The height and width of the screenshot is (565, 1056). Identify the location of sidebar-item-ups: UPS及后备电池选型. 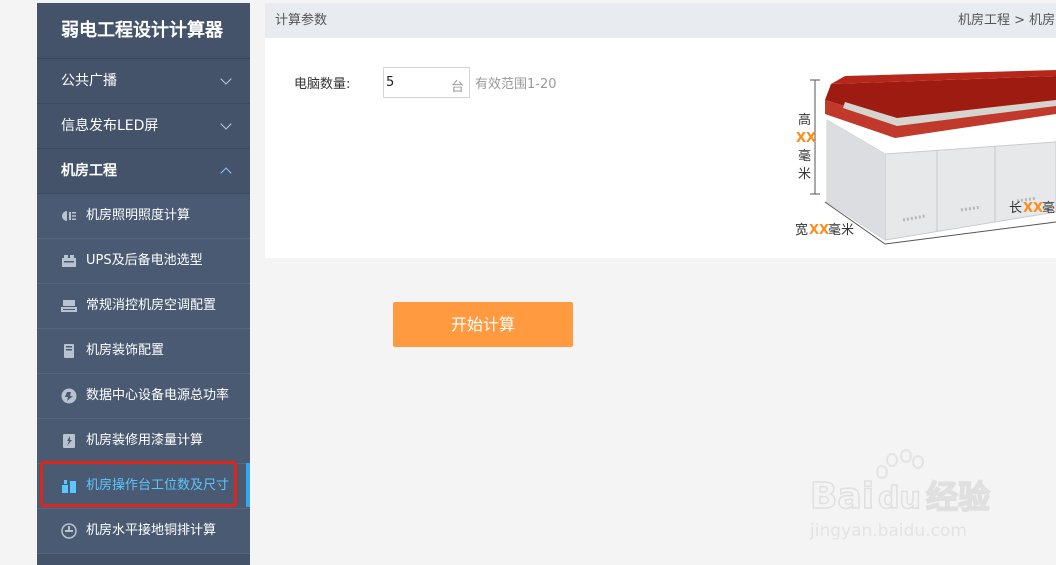
(143, 261).